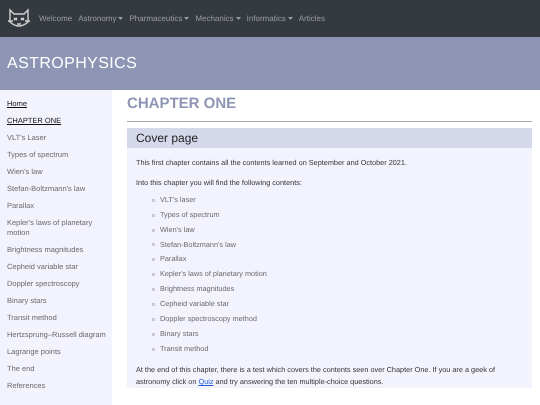 Image resolution: width=540 pixels, height=405 pixels. What do you see at coordinates (311, 18) in the screenshot?
I see `nav-link: Articles` at bounding box center [311, 18].